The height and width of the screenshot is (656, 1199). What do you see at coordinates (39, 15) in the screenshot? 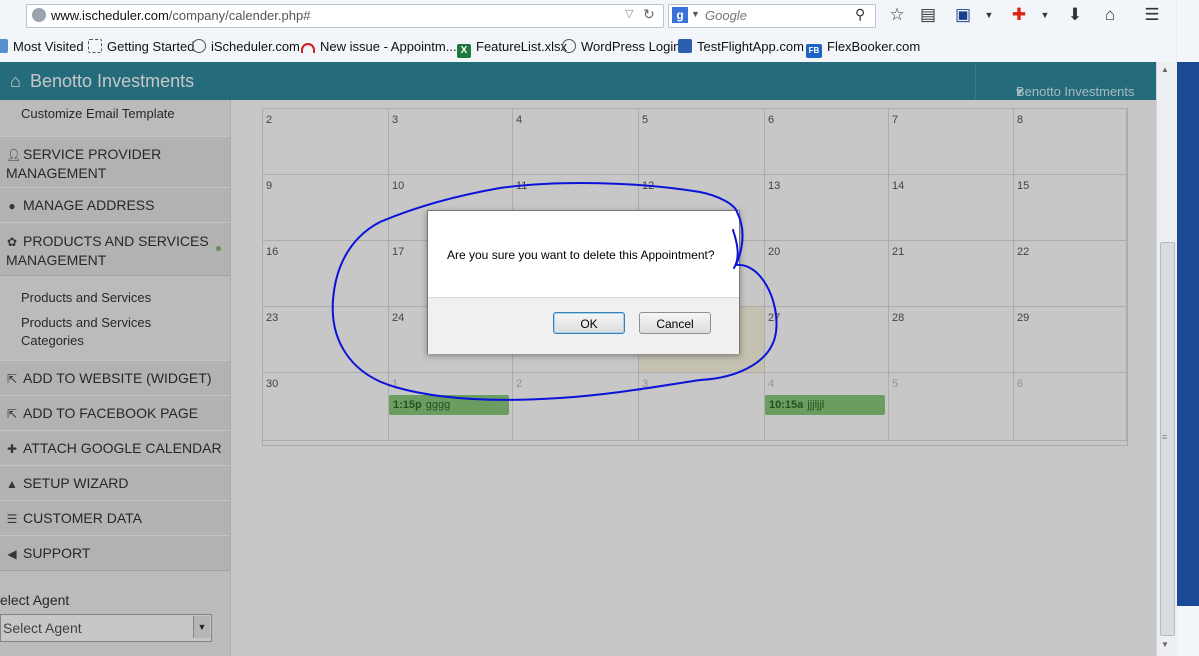
I see `globe-icon` at bounding box center [39, 15].